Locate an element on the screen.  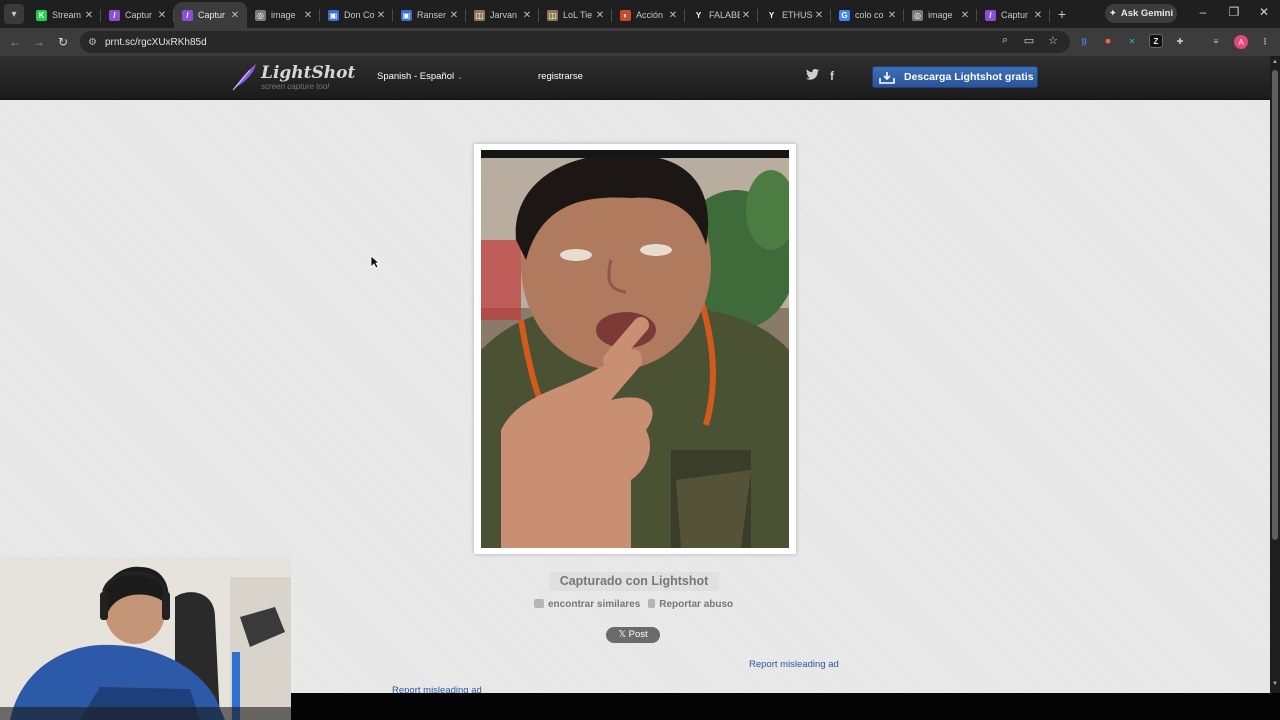
browser-tab: ▣ Don Co ✕ is located at coordinates (356, 15).